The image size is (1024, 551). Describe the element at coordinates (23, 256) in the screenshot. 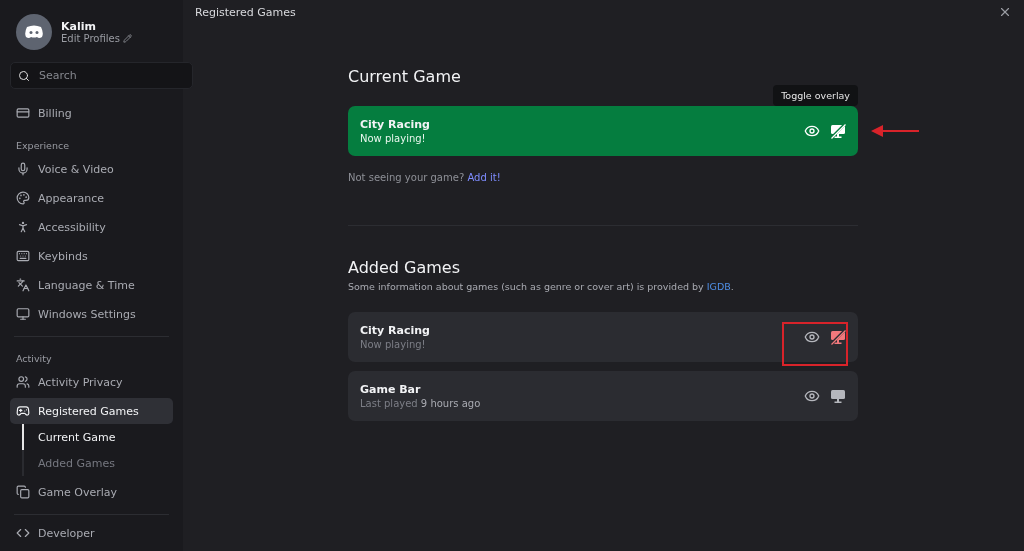

I see `keyboard-icon` at that location.